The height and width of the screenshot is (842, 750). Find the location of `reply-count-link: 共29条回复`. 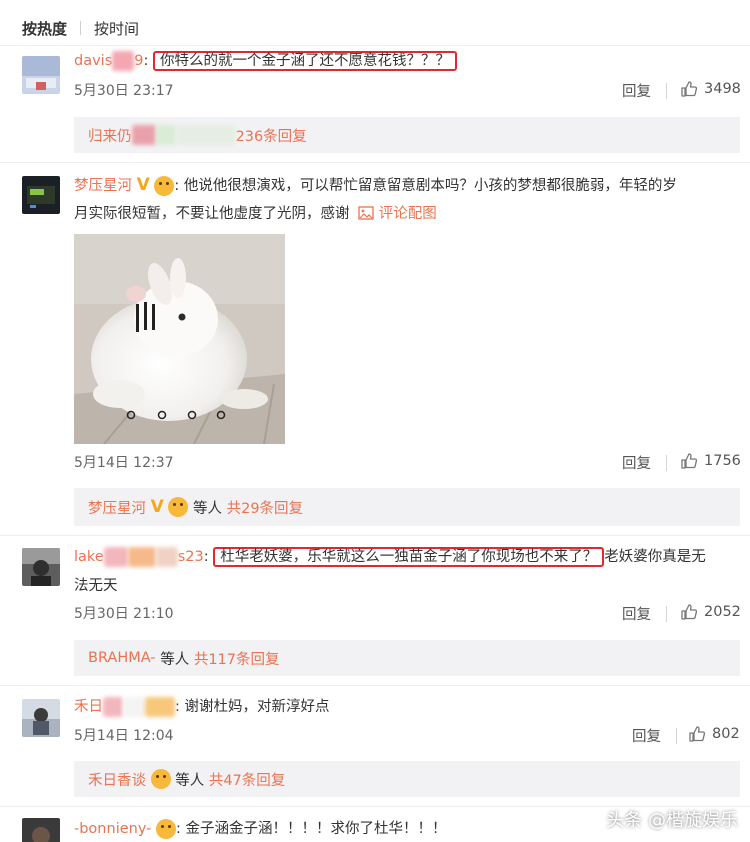

reply-count-link: 共29条回复 is located at coordinates (265, 507).